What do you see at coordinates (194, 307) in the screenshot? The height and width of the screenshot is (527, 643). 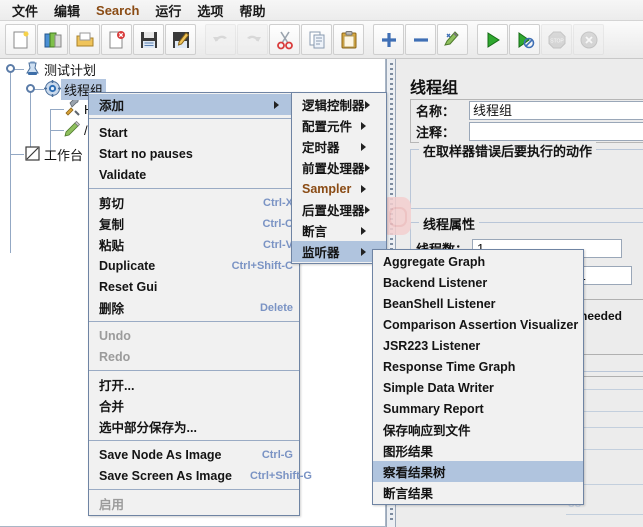 I see `context-menu-item-11: 删除 Delete` at bounding box center [194, 307].